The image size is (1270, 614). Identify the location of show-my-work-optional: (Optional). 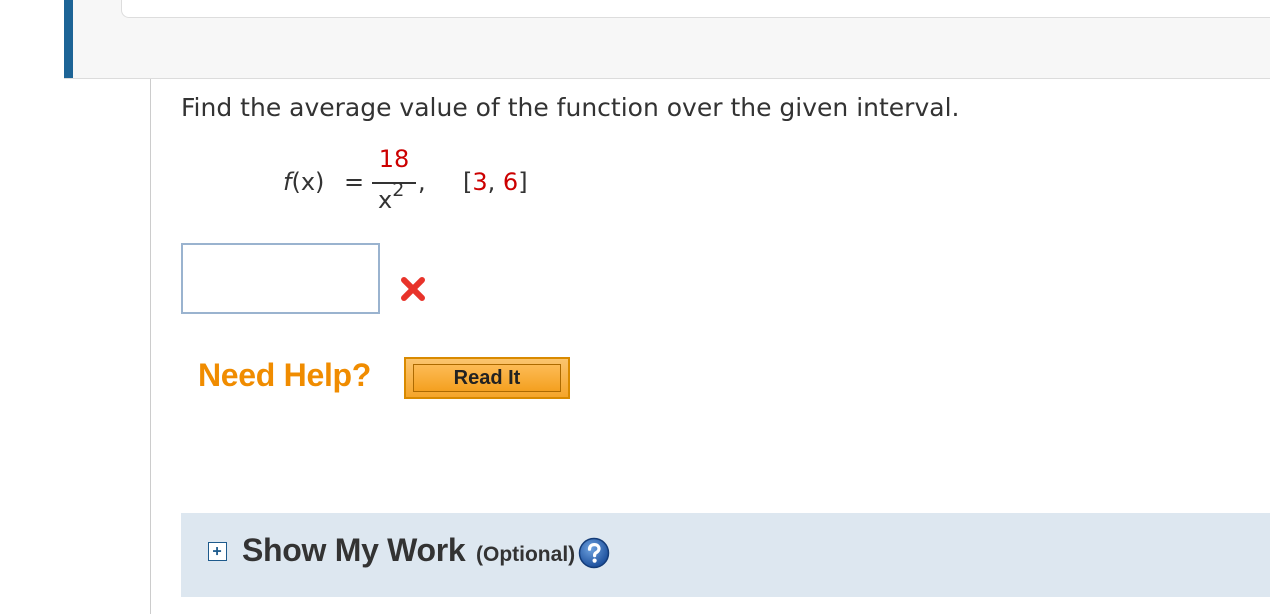
(526, 554).